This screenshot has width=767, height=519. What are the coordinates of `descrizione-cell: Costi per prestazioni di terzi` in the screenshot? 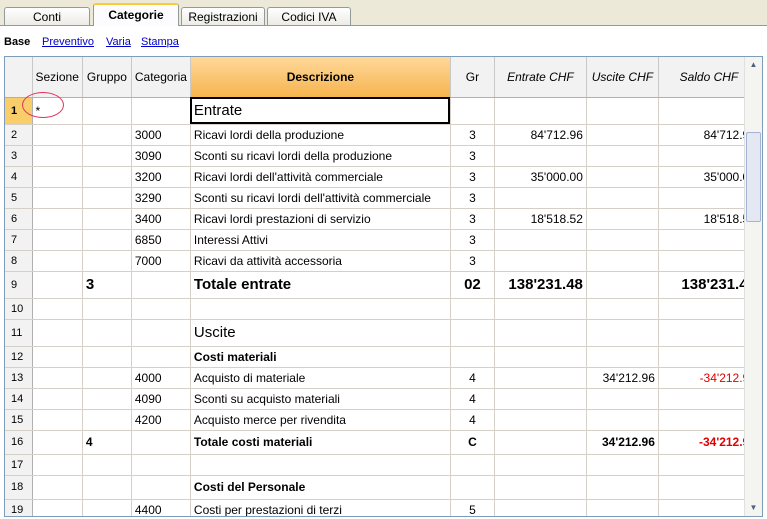 It's located at (320, 507).